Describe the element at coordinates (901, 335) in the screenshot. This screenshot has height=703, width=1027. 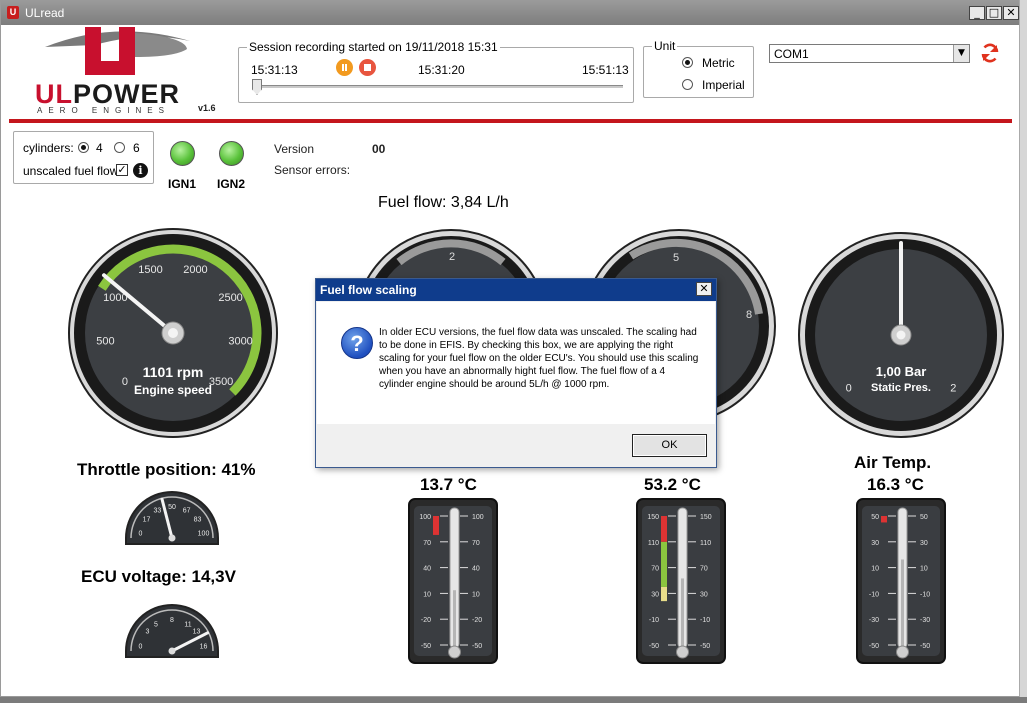
I see `static-pressure-gauge: 0 2 1,00 Bar Static Pres.` at that location.